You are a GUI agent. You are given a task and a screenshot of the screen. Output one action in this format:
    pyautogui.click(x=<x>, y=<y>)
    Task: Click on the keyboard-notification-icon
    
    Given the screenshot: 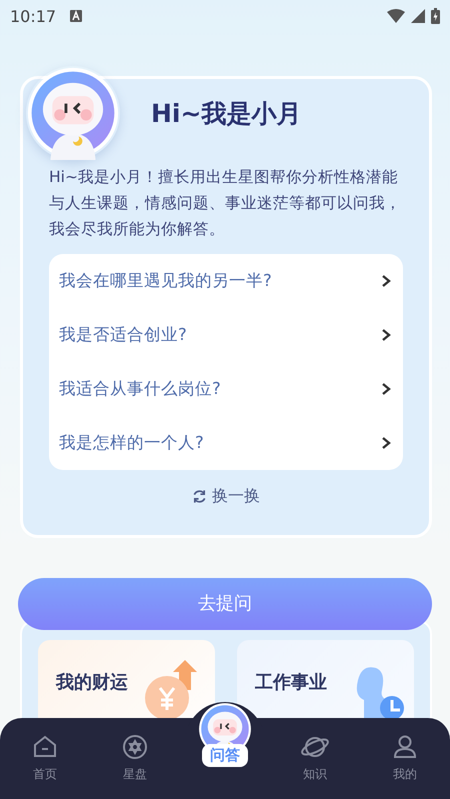 What is the action you would take?
    pyautogui.click(x=76, y=16)
    